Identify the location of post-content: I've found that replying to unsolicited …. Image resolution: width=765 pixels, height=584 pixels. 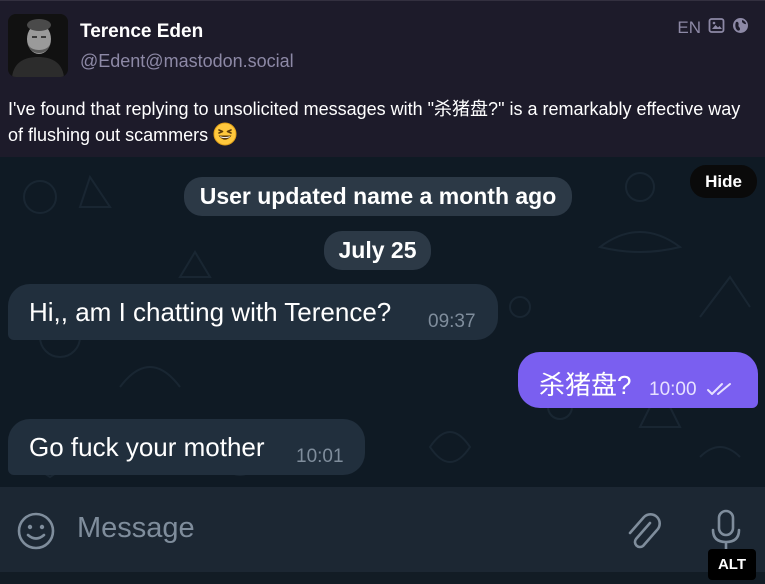
(375, 122).